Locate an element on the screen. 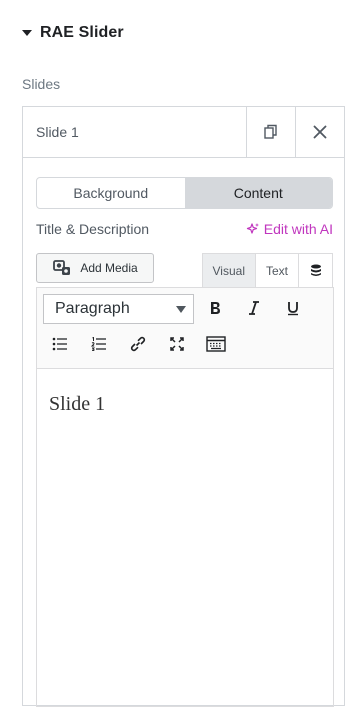 The width and height of the screenshot is (360, 707). link-icon is located at coordinates (138, 344).